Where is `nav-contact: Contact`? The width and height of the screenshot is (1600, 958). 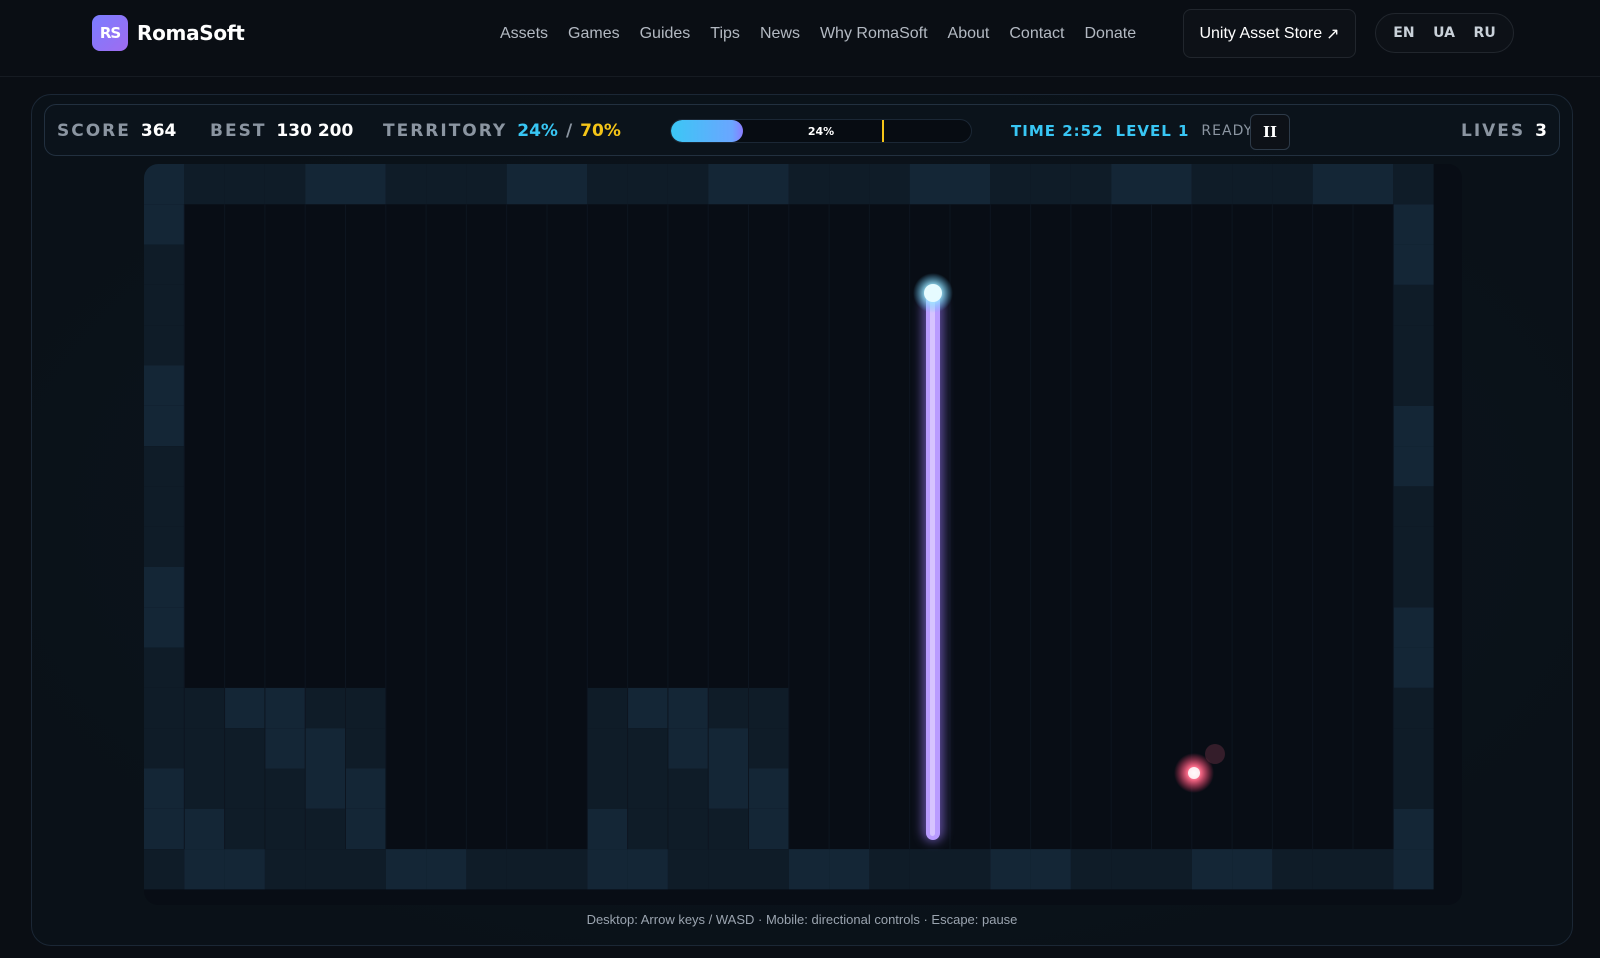 nav-contact: Contact is located at coordinates (1036, 34).